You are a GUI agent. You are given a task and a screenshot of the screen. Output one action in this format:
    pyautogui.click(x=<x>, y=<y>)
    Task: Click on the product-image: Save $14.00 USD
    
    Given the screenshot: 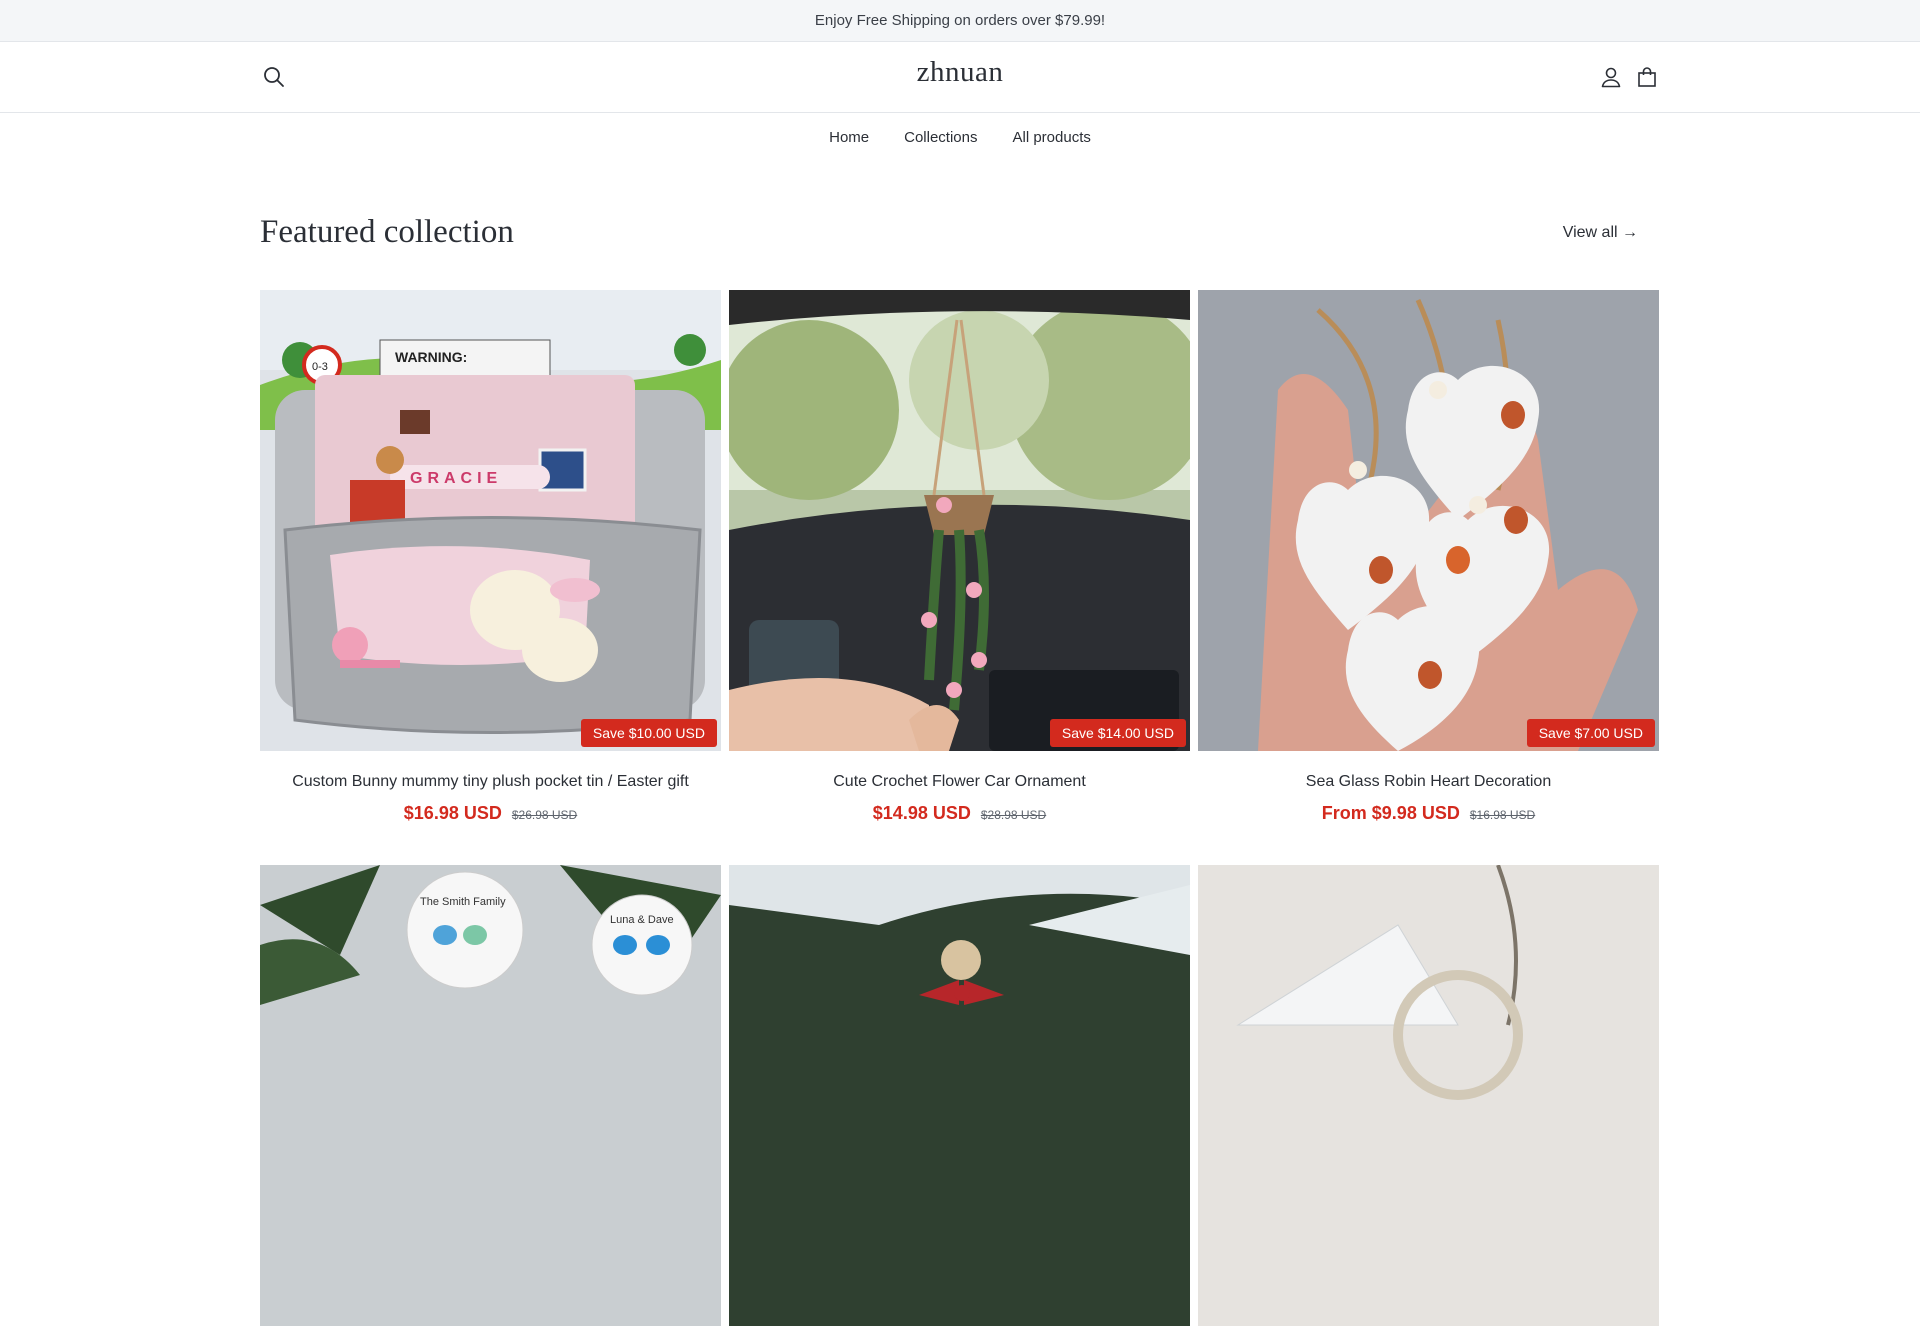 What is the action you would take?
    pyautogui.click(x=959, y=520)
    